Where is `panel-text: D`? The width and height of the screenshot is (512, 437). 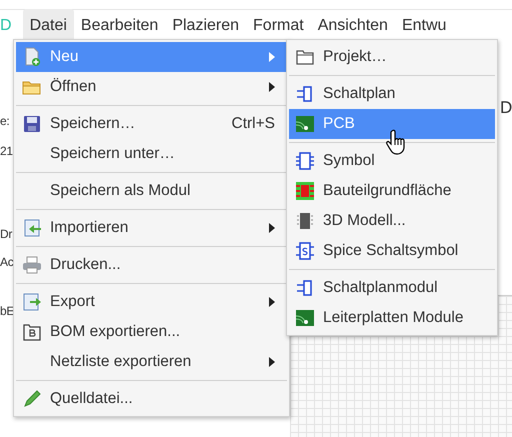 panel-text: D is located at coordinates (506, 108).